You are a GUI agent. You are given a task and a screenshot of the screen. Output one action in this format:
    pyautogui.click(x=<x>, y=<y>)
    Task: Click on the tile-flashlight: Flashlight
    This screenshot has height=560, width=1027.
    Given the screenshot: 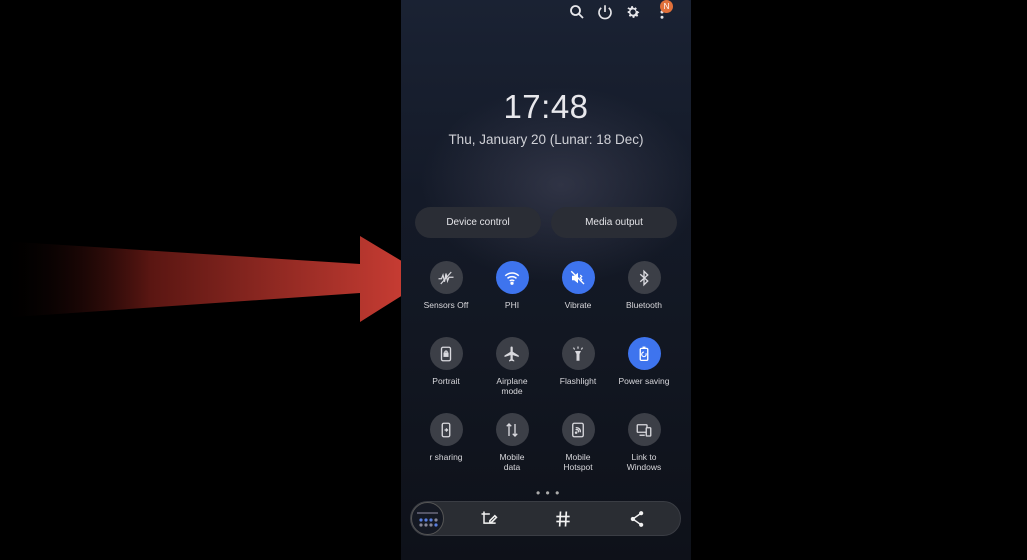 What is the action you would take?
    pyautogui.click(x=578, y=361)
    